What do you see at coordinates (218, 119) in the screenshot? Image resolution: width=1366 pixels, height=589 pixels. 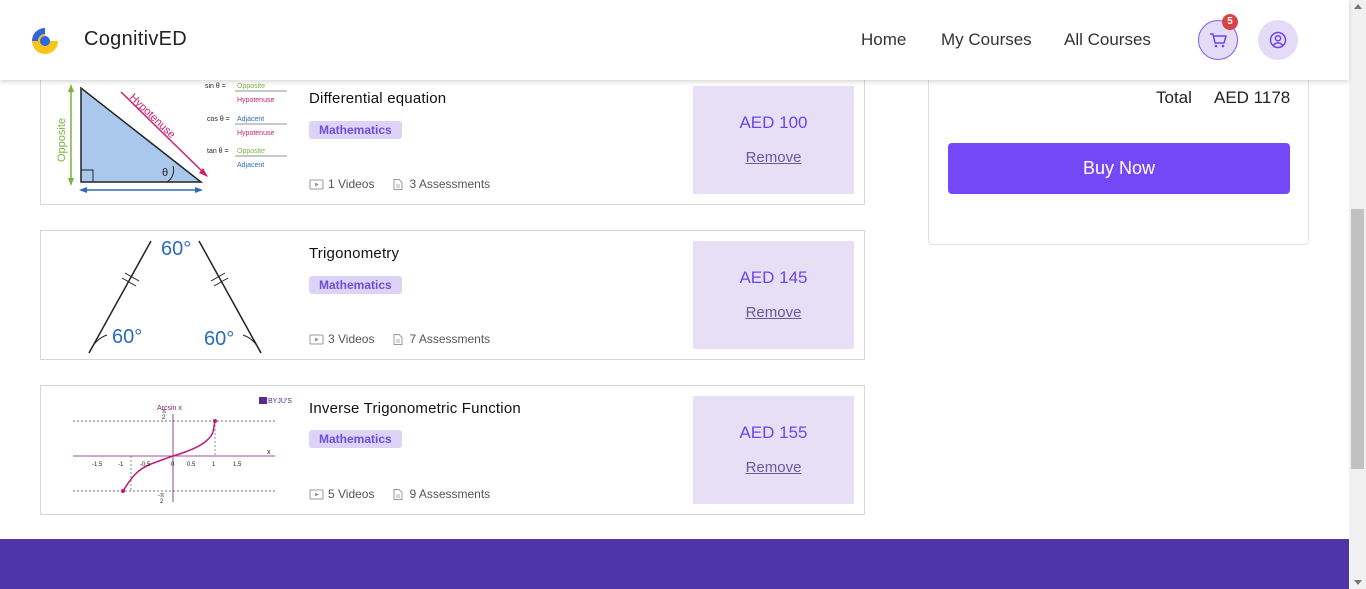 I see `svg-text: cos θ =` at bounding box center [218, 119].